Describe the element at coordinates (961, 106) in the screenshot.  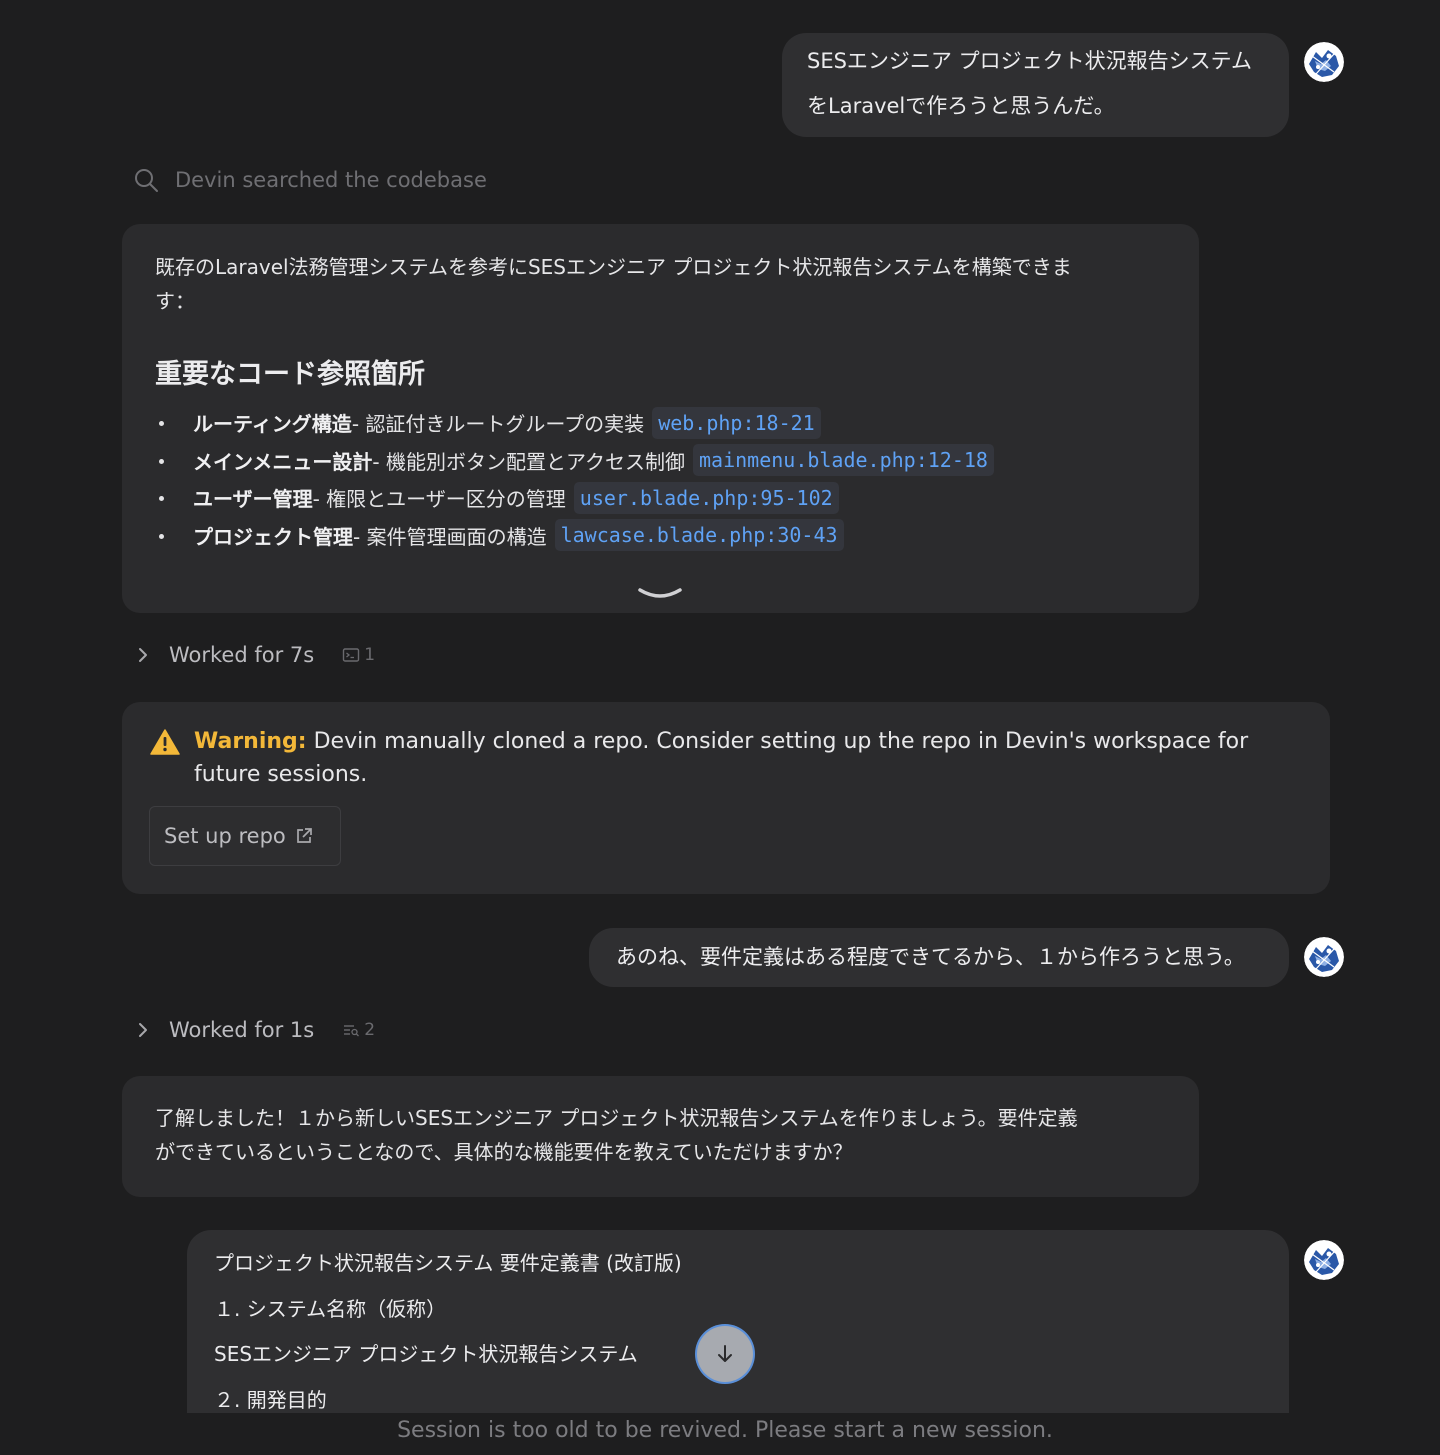
I see `user-message-line: をLaravelで作ろうと思うんだ。` at that location.